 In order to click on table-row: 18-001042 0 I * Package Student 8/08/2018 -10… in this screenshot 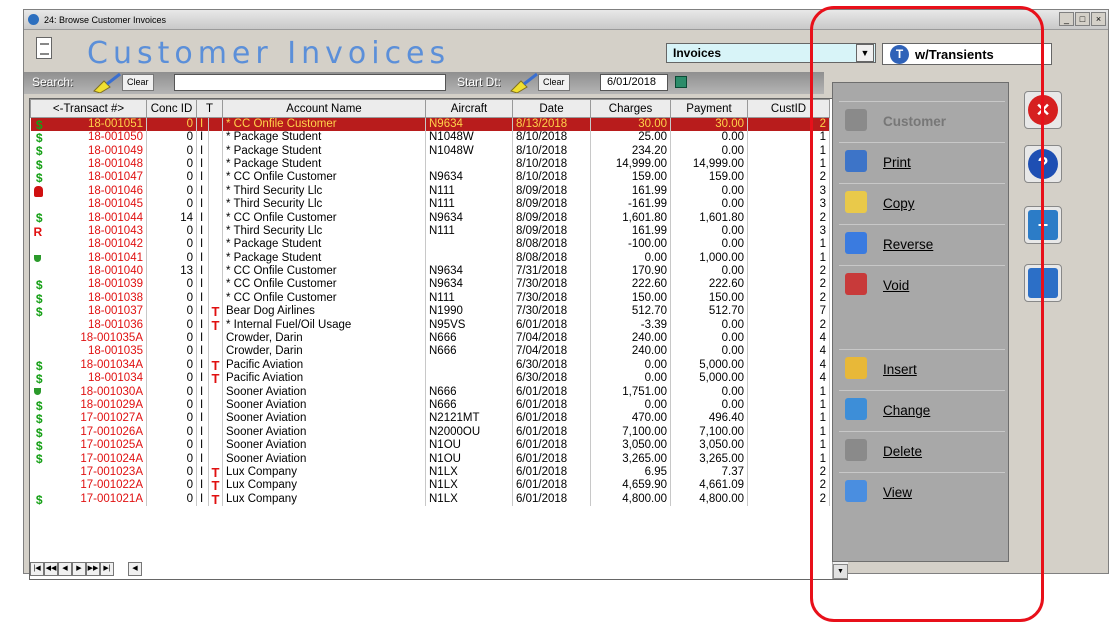, I will do `click(430, 245)`.